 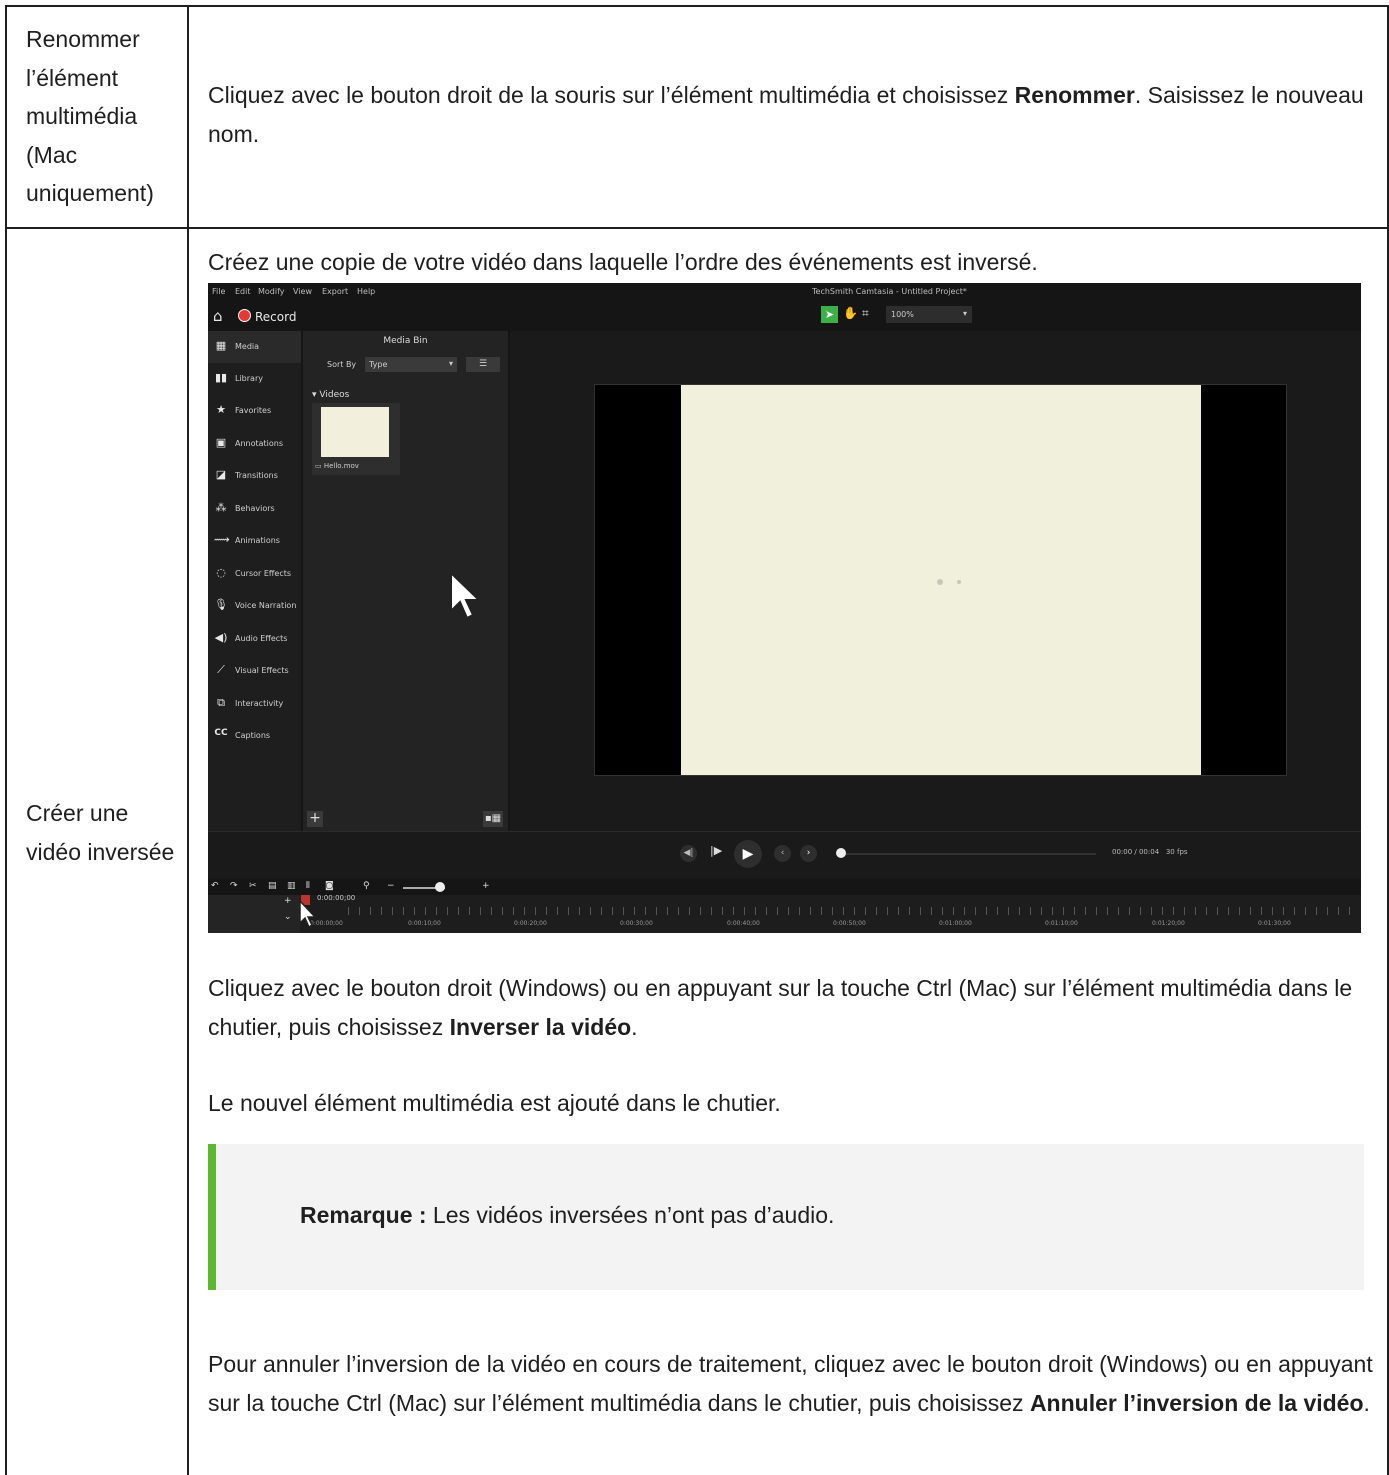 I want to click on copy-icon: ▤, so click(x=272, y=886).